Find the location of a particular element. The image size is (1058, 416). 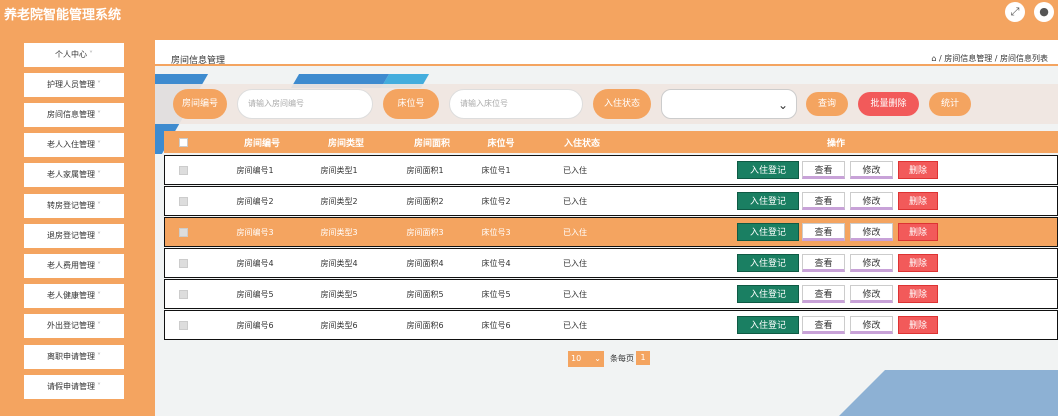

cell-room-no: 房间编号3 is located at coordinates (255, 232).